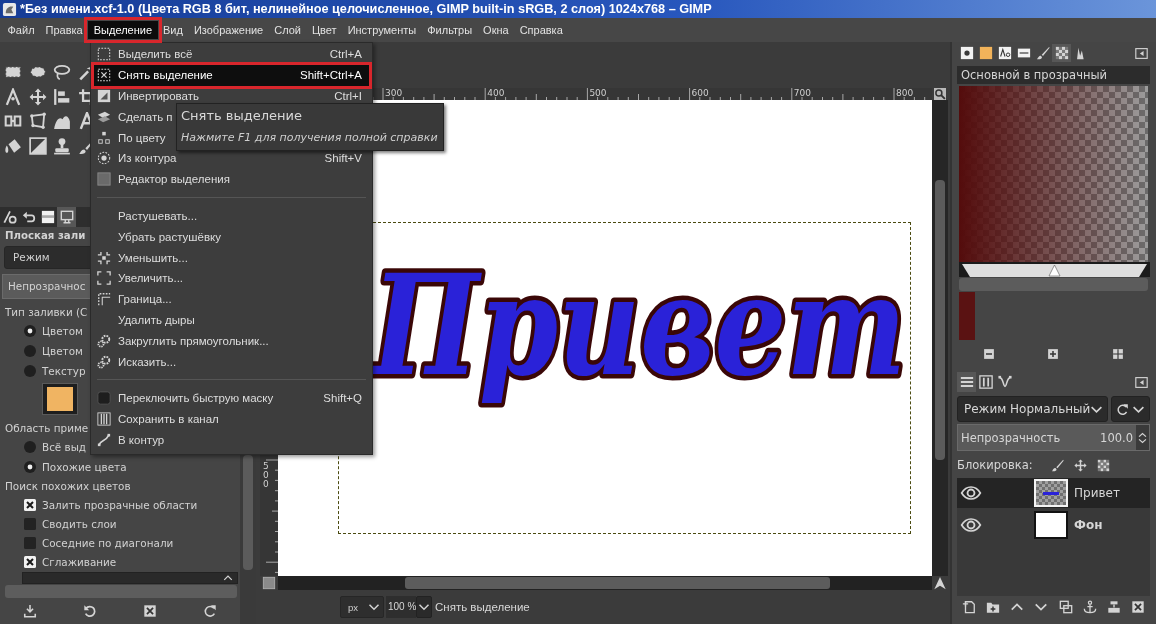 This screenshot has width=1156, height=624. I want to click on shortcut-label: Ctrl+A, so click(345, 54).